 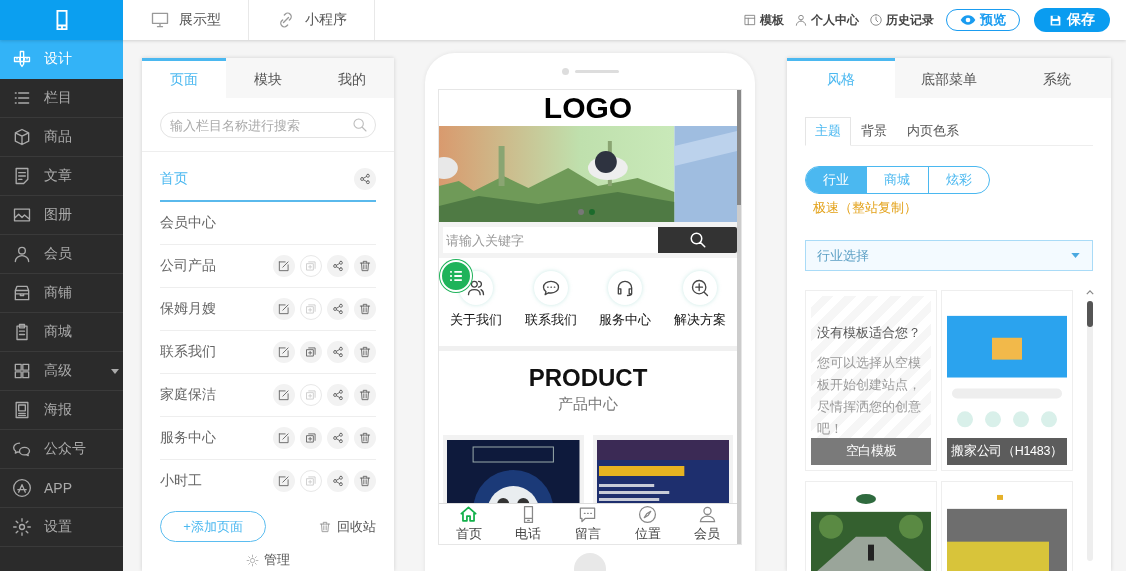 What do you see at coordinates (268, 438) in the screenshot?
I see `page-row: 服务中心` at bounding box center [268, 438].